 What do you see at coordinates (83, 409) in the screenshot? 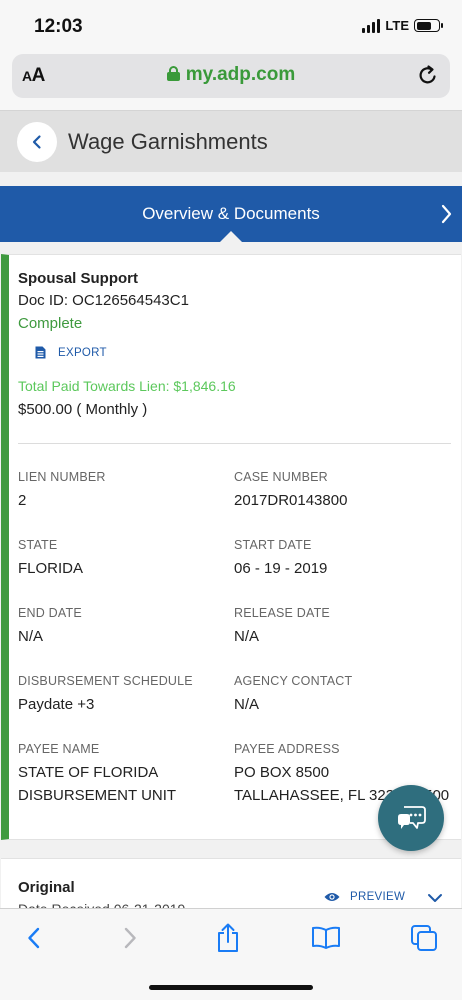
I see `payment-amount: $500.00 ( Monthly )` at bounding box center [83, 409].